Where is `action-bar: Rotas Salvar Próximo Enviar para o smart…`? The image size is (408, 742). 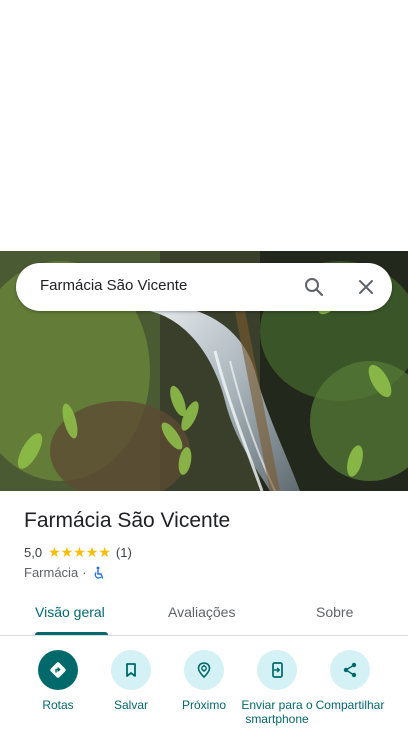
action-bar: Rotas Salvar Próximo Enviar para o smart… is located at coordinates (204, 696).